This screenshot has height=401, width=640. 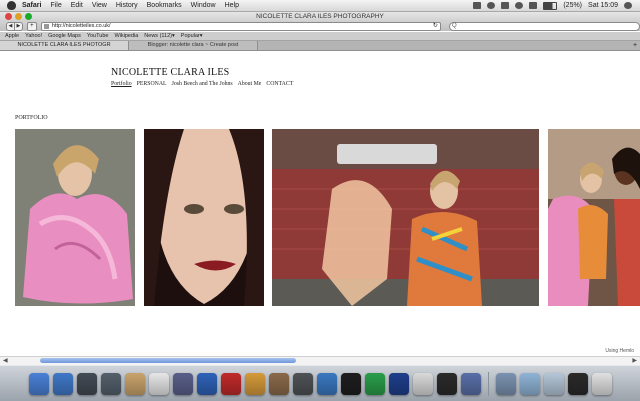 I want to click on downloads-folder-icon, so click(x=529, y=383).